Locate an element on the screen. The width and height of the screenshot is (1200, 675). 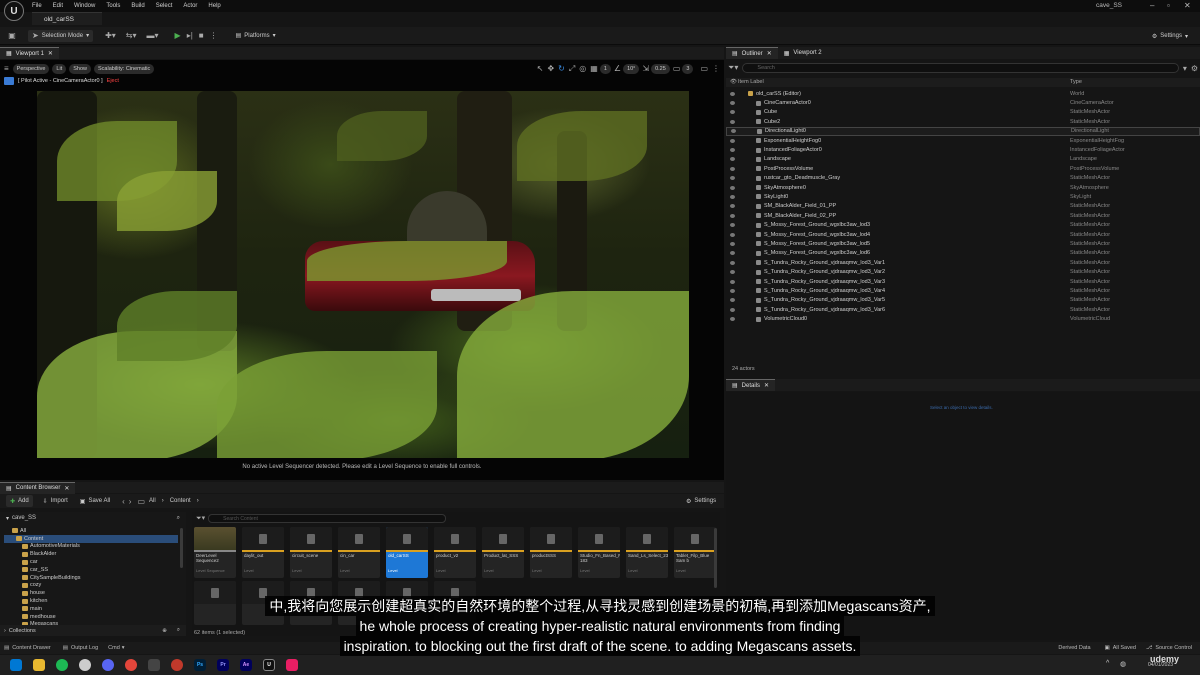
selection-mode-button: ➤ Selection Mode ▾ is located at coordinates (61, 35).